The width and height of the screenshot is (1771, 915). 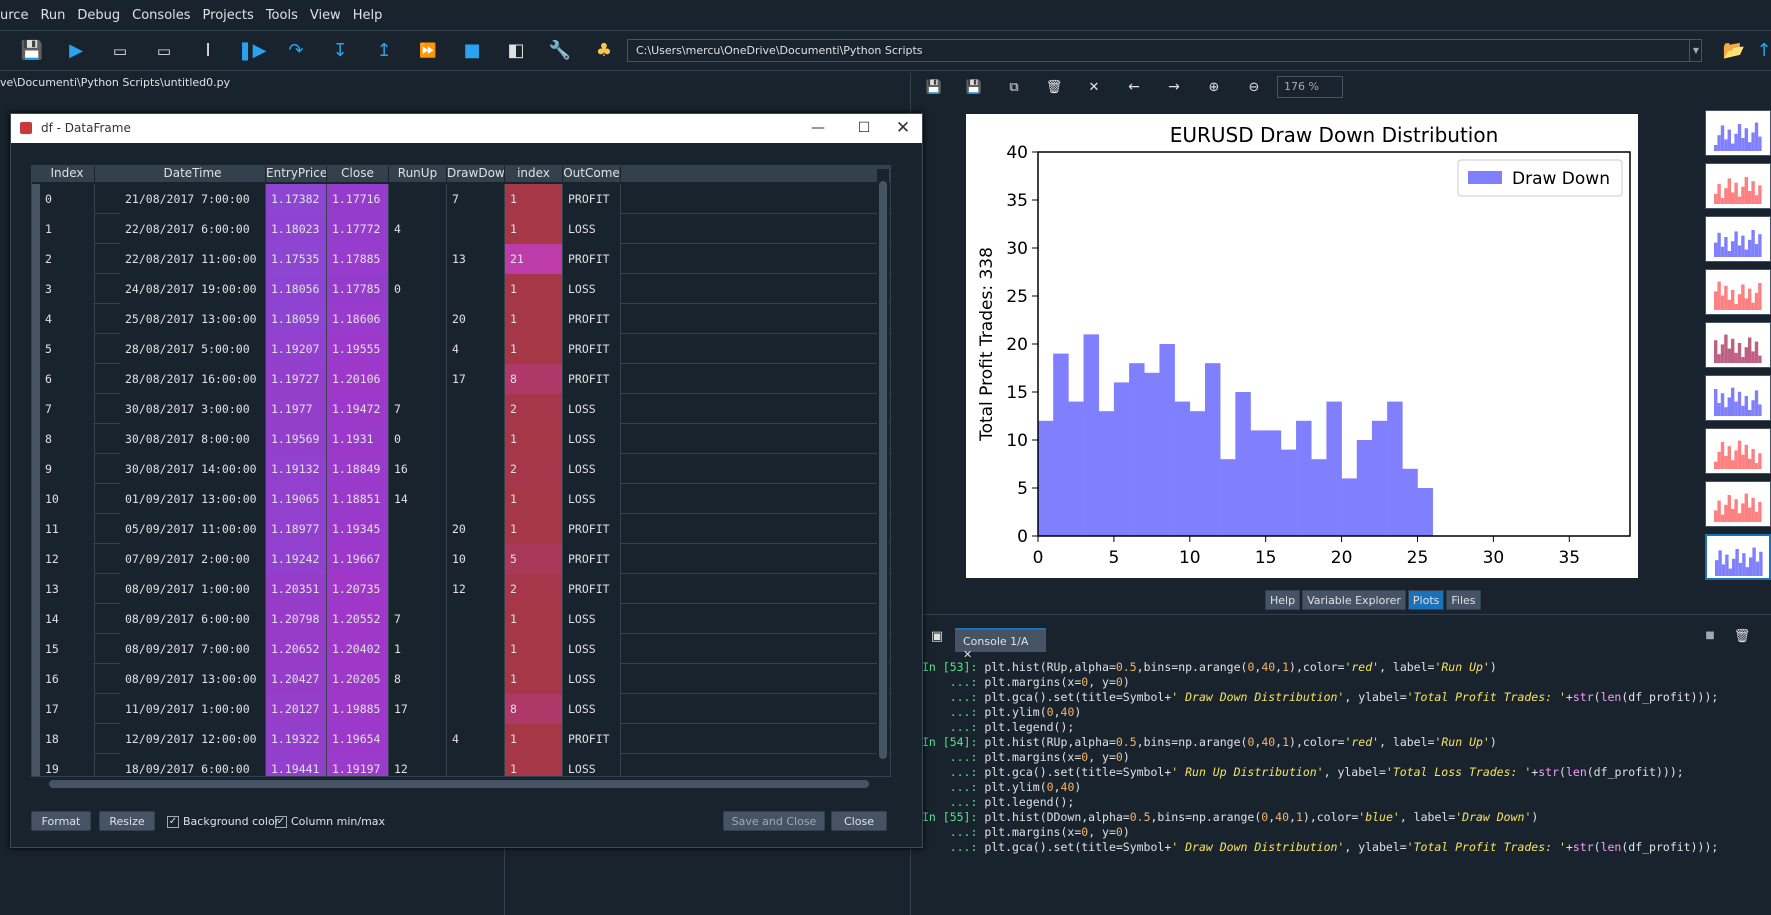 I want to click on table-cell: 4, so click(x=418, y=229).